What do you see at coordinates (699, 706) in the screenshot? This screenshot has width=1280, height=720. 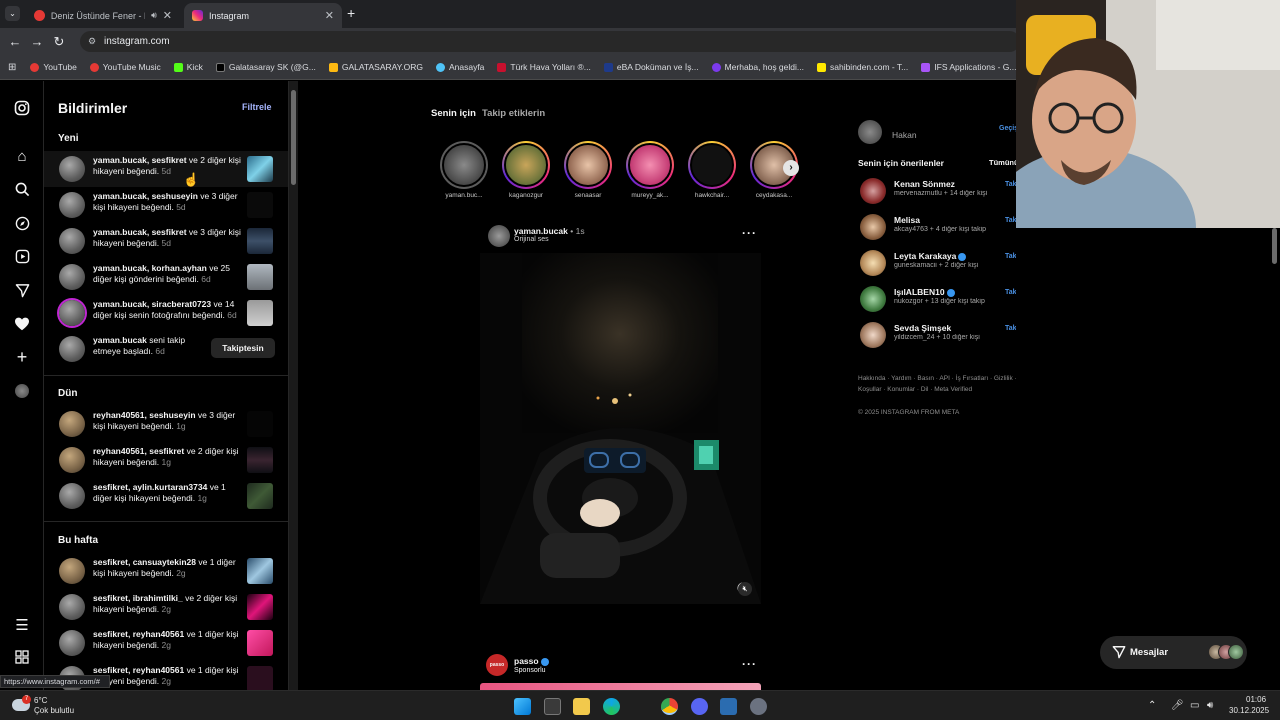 I see `discord-icon` at bounding box center [699, 706].